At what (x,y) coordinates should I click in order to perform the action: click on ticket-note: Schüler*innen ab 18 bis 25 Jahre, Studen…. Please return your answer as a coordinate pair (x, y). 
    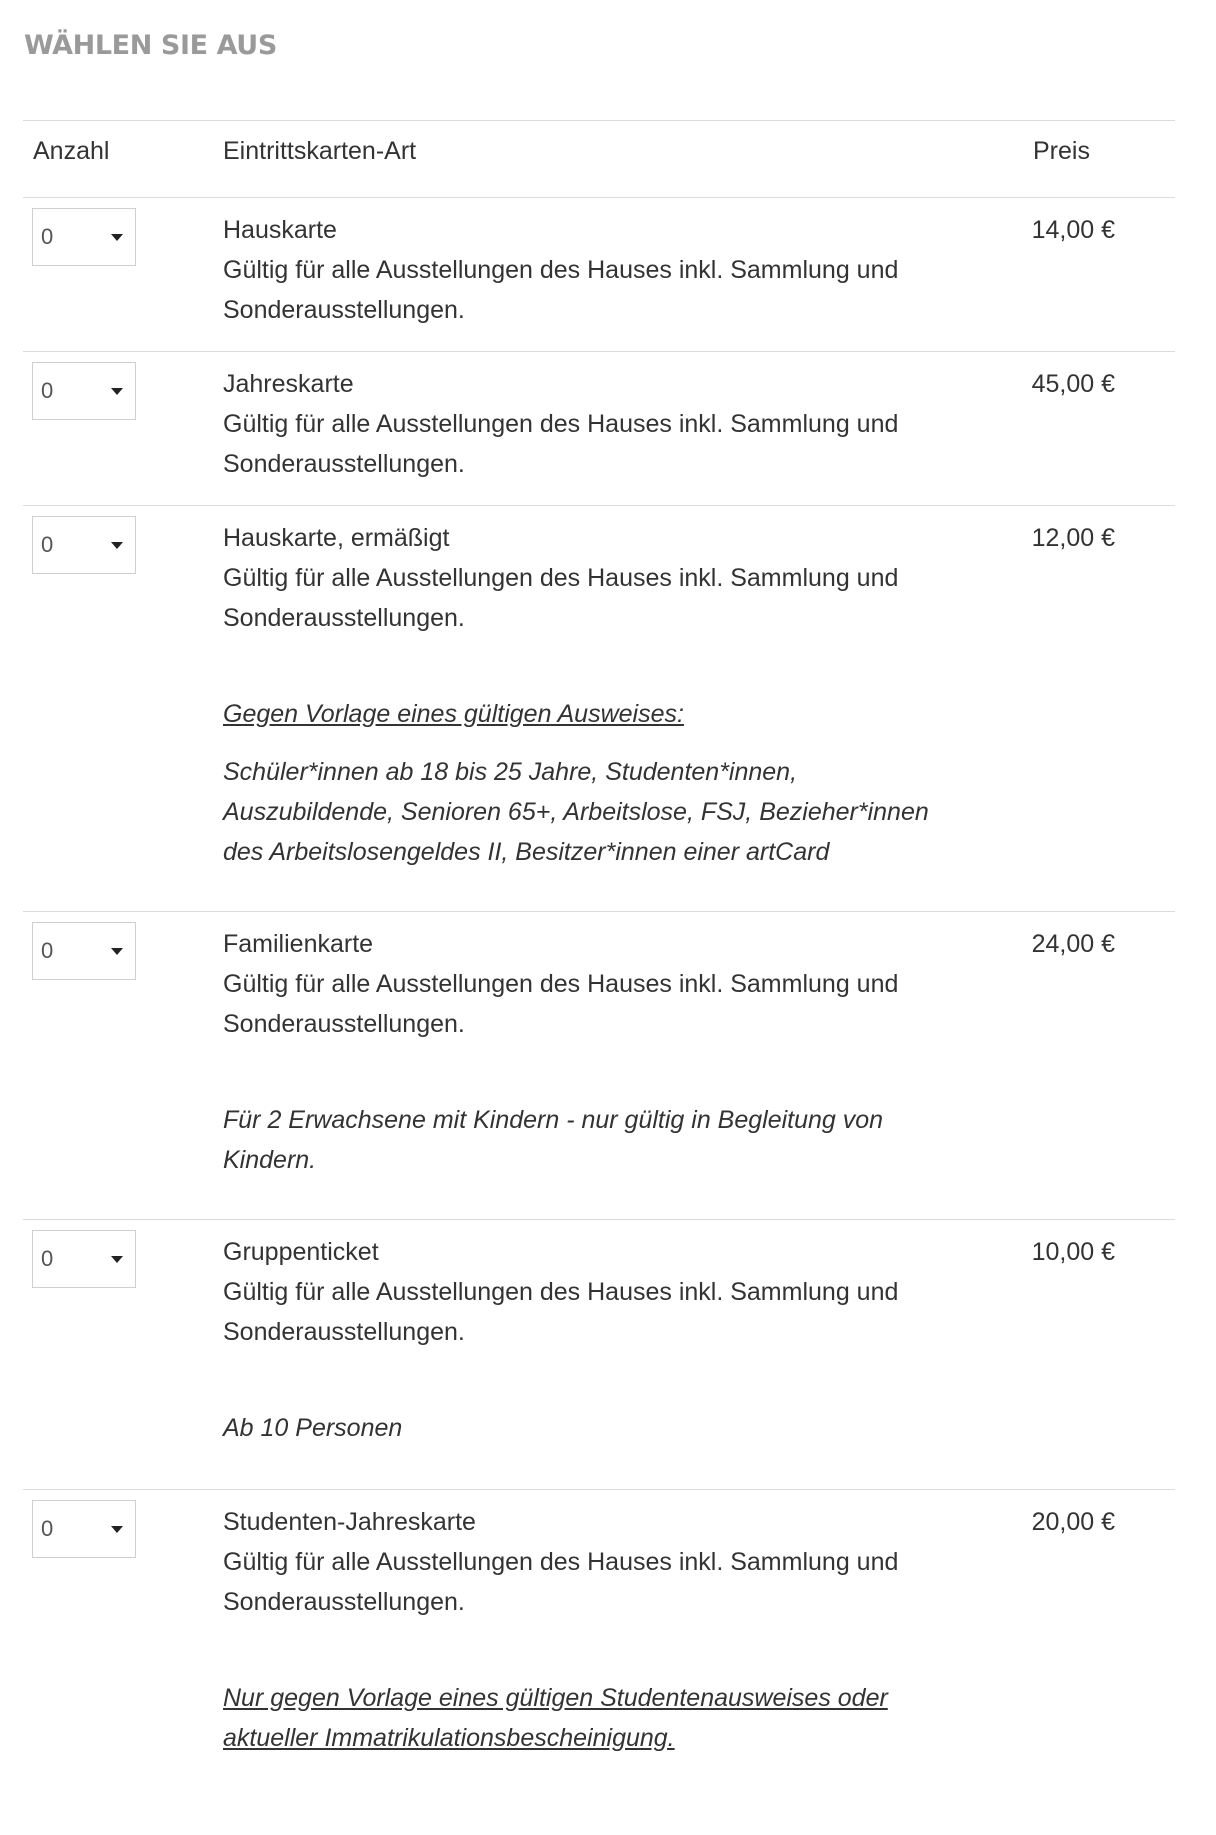
    Looking at the image, I should click on (576, 812).